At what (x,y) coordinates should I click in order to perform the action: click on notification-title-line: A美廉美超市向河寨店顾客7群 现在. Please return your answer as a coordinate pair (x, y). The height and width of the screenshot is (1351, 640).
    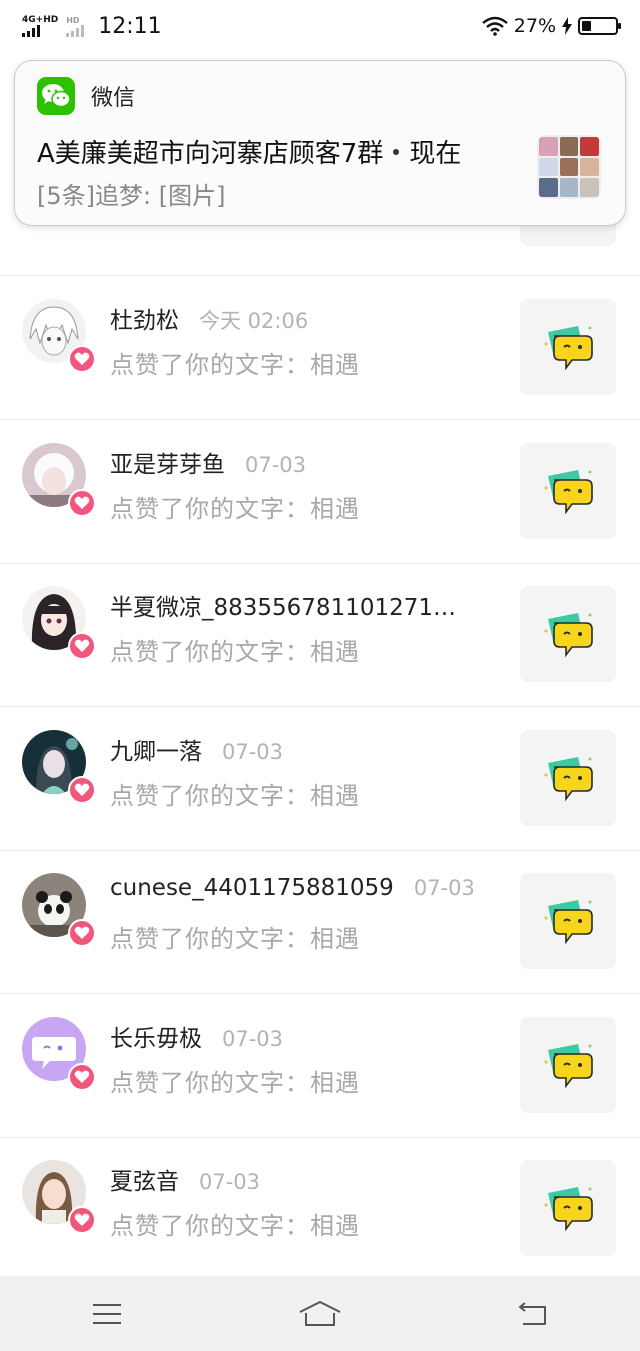
    Looking at the image, I should click on (320, 151).